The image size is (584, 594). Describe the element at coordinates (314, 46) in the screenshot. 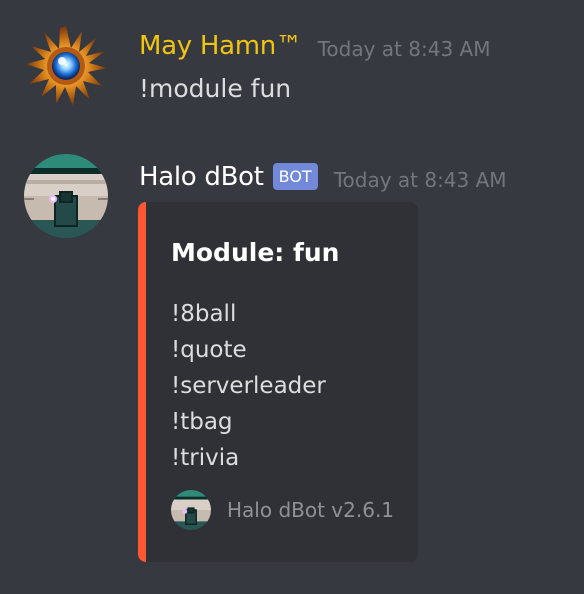

I see `message-header: May Hamn™ Today at 8:43 AM` at that location.